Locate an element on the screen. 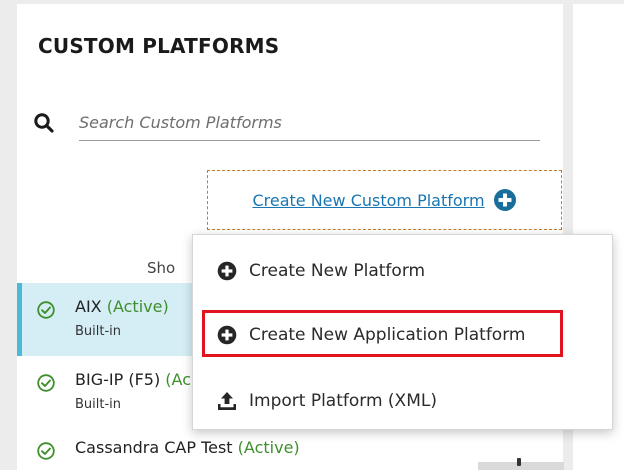 This screenshot has width=624, height=470. menu-item-create-new-platform: Create New Platform is located at coordinates (402, 271).